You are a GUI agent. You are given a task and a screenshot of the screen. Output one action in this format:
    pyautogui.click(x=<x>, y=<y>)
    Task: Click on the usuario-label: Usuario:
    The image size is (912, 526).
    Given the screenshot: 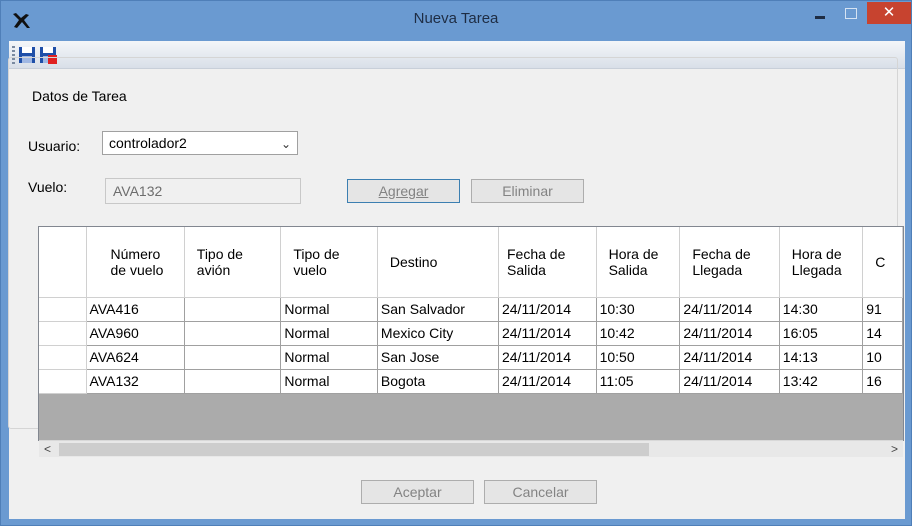 What is the action you would take?
    pyautogui.click(x=54, y=146)
    